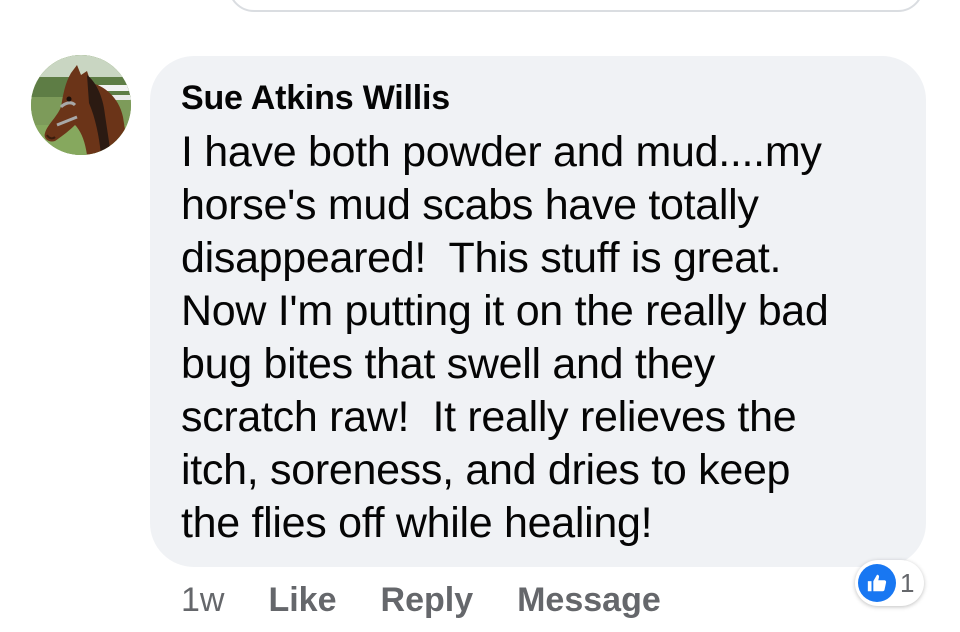 The width and height of the screenshot is (960, 632). Describe the element at coordinates (448, 364) in the screenshot. I see `comment-text-line: bug bites that swell and they` at that location.